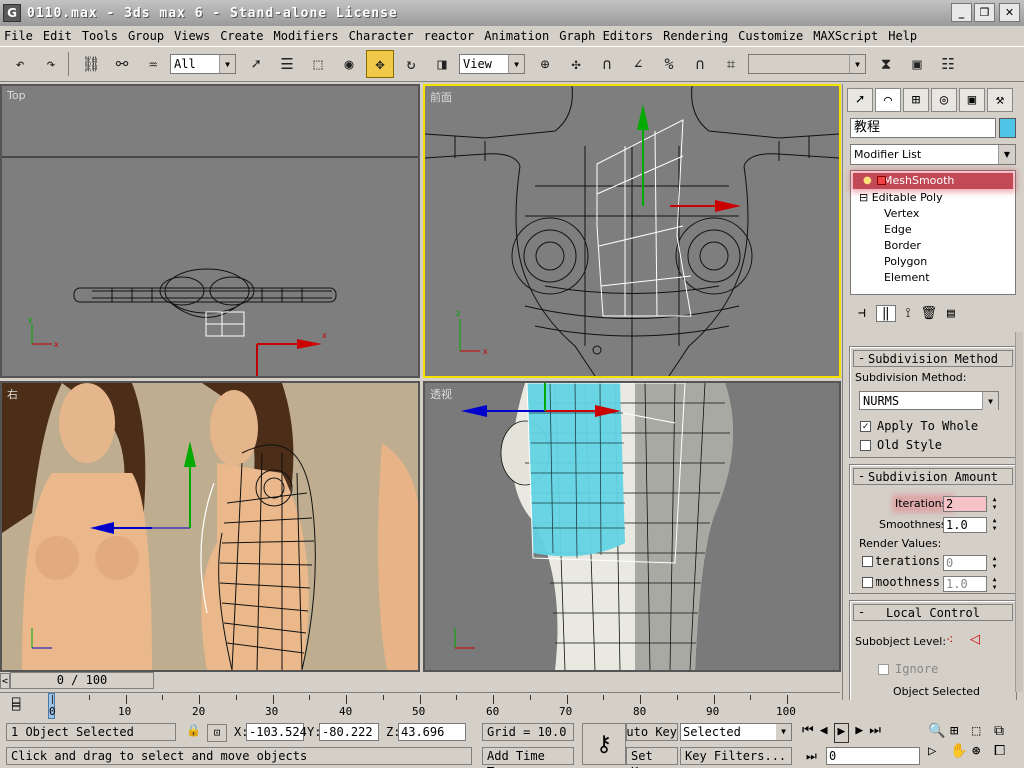 Image resolution: width=1024 pixels, height=768 pixels. What do you see at coordinates (51, 64) in the screenshot?
I see `redo-icon: ↷` at bounding box center [51, 64].